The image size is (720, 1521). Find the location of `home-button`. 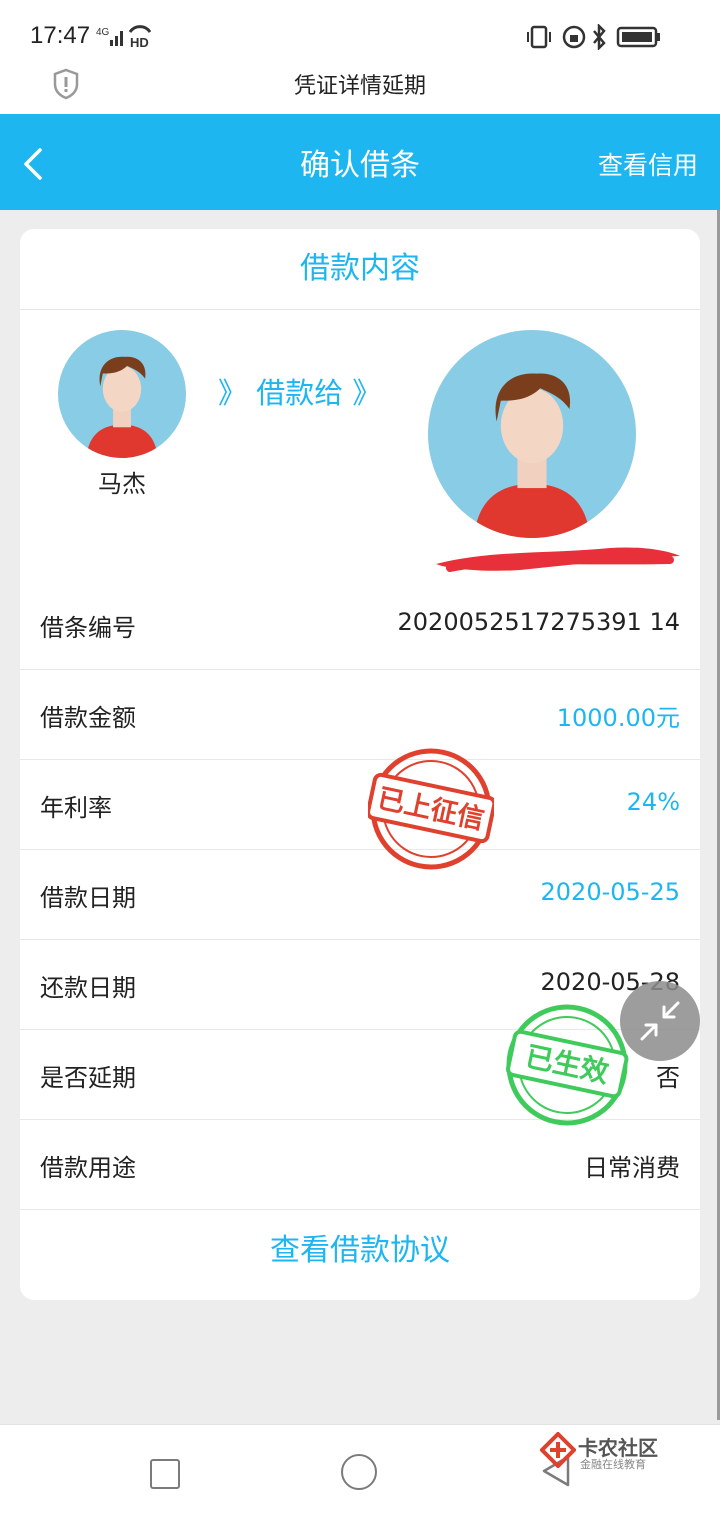

home-button is located at coordinates (359, 1472).